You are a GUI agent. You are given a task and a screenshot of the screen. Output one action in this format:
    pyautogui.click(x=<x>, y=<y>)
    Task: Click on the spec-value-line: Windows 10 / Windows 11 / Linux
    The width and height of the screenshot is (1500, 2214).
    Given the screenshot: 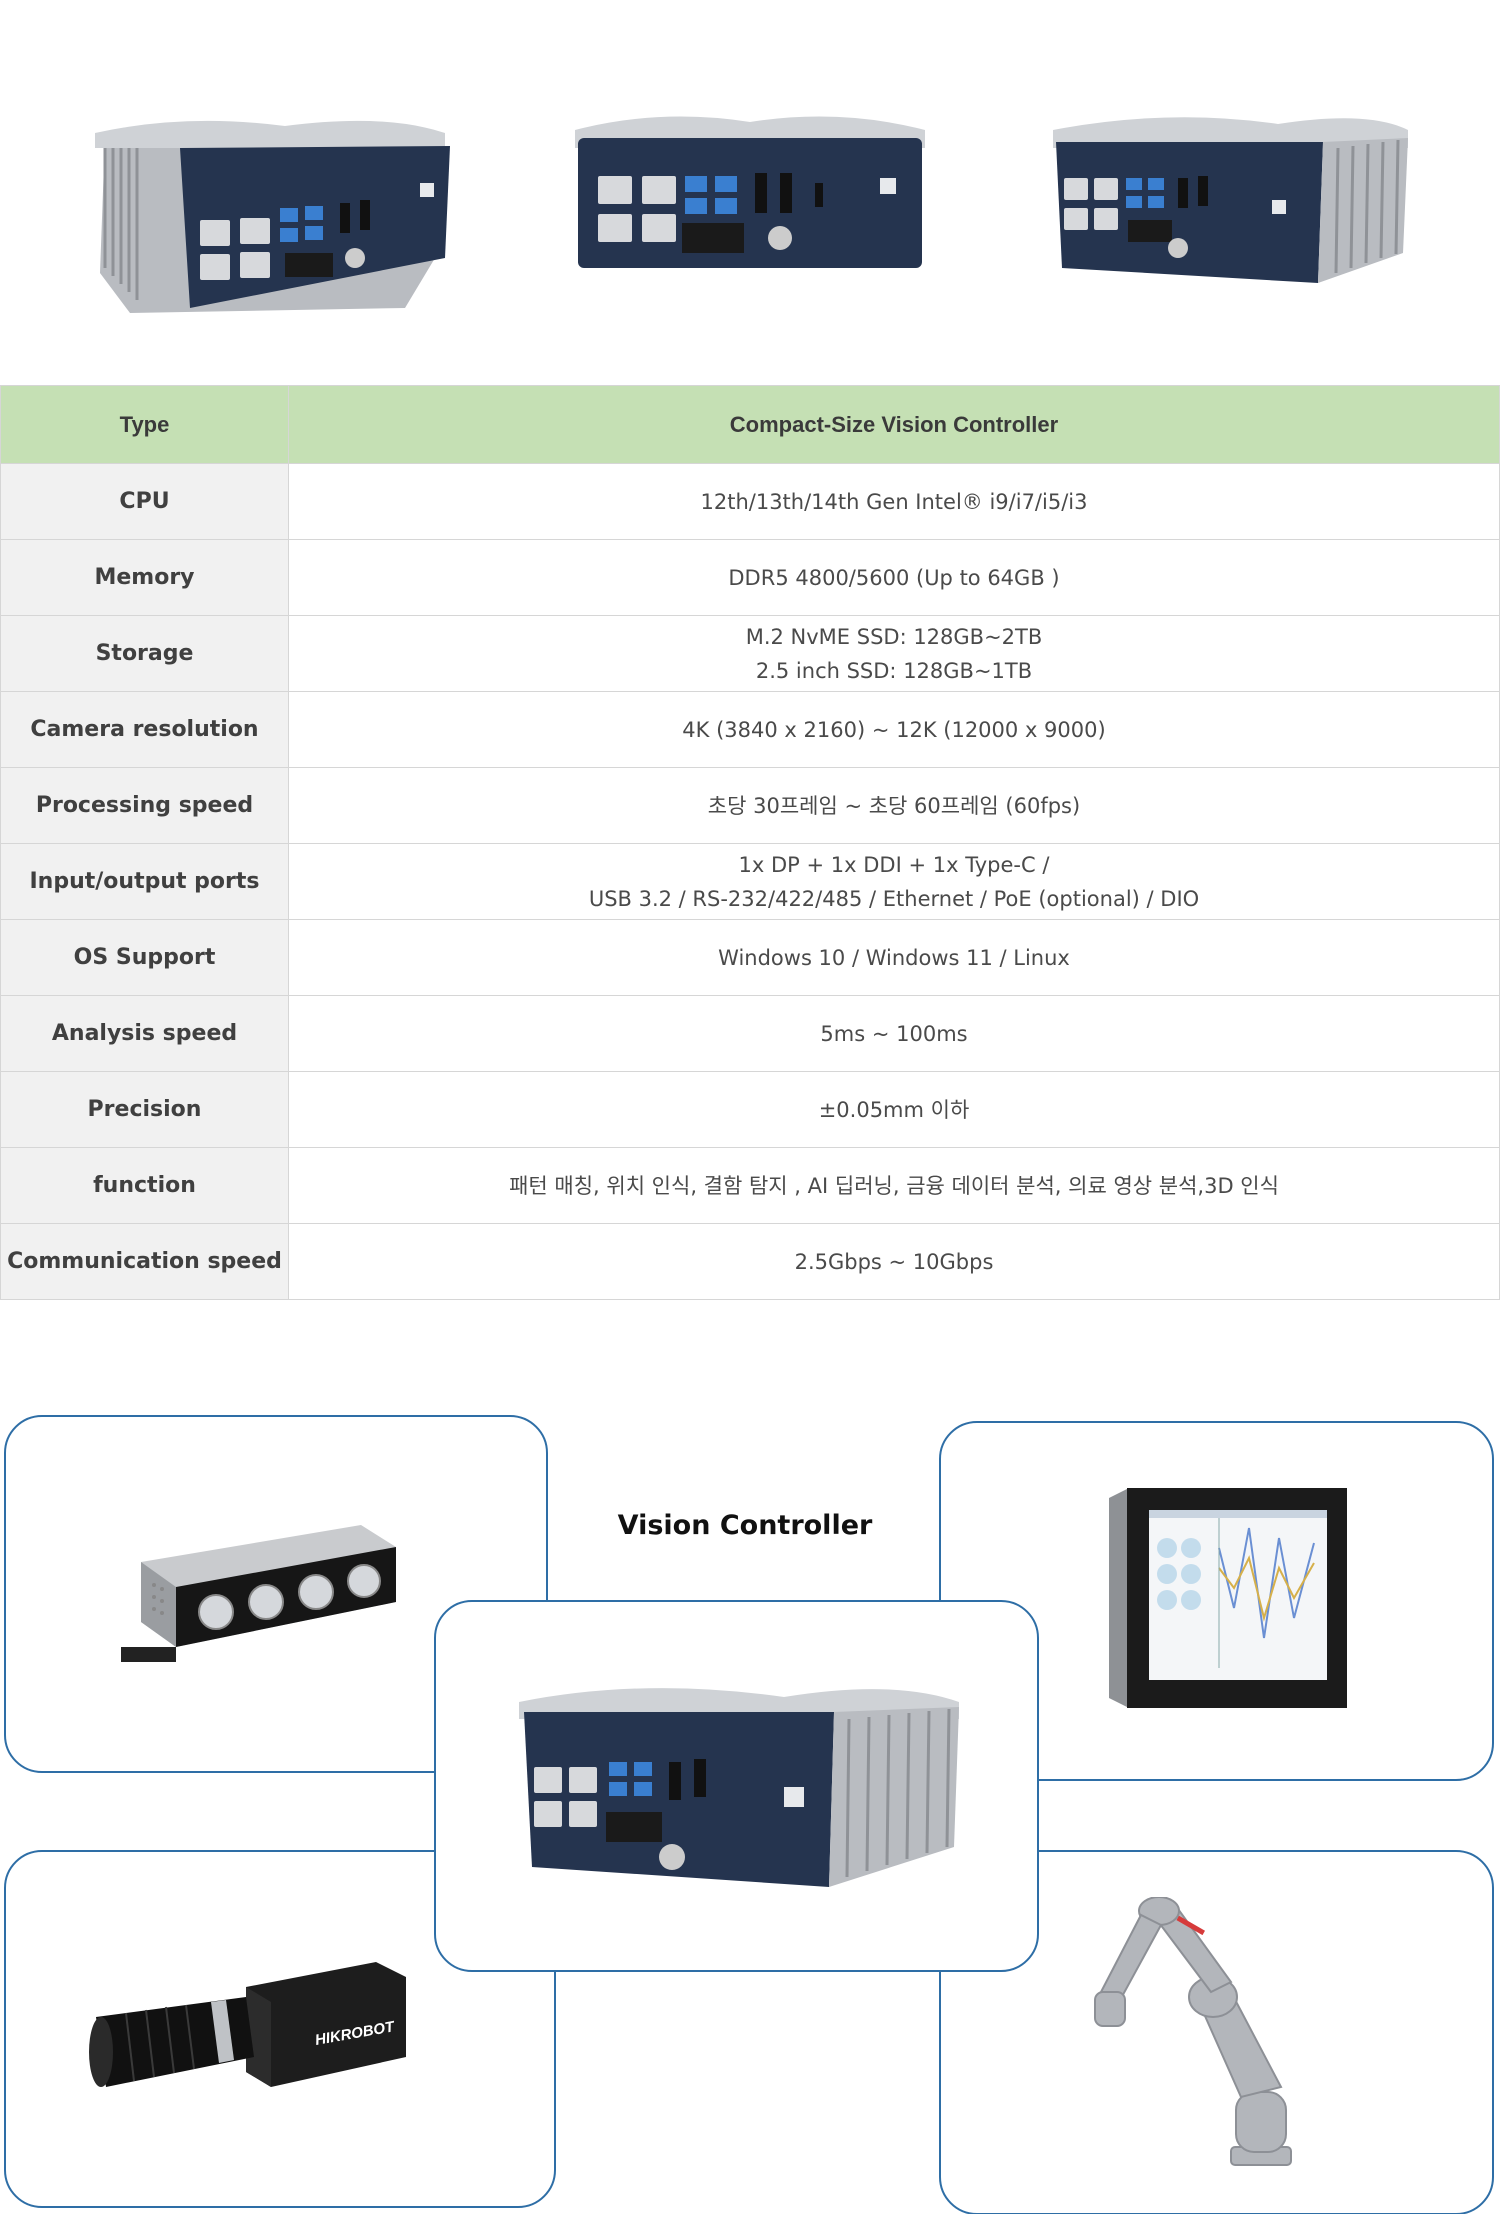 What is the action you would take?
    pyautogui.click(x=894, y=957)
    